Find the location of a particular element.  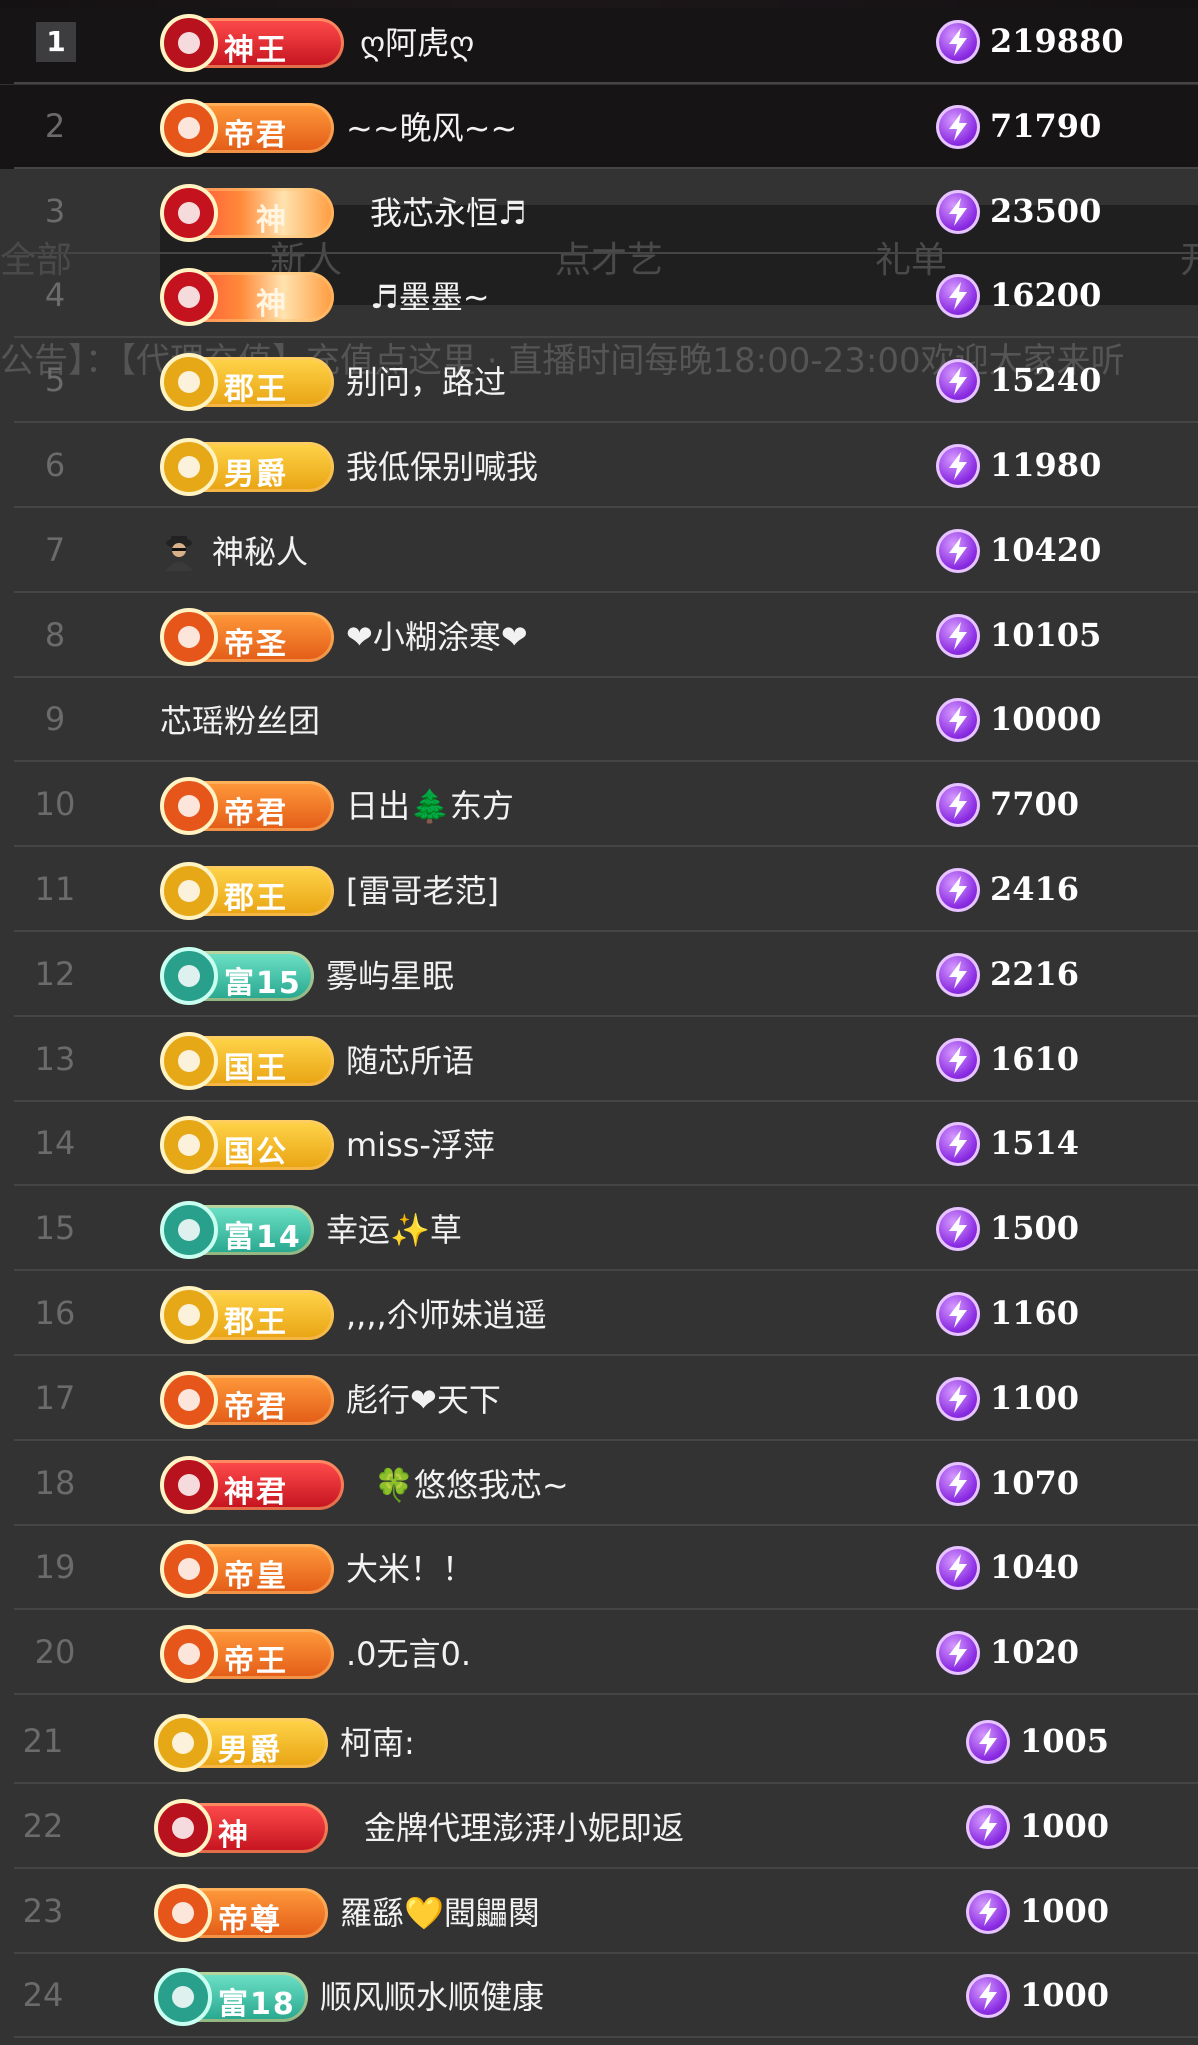

leaderboard-row: 12 富15 雾屿星眠 2216 is located at coordinates (599, 975).